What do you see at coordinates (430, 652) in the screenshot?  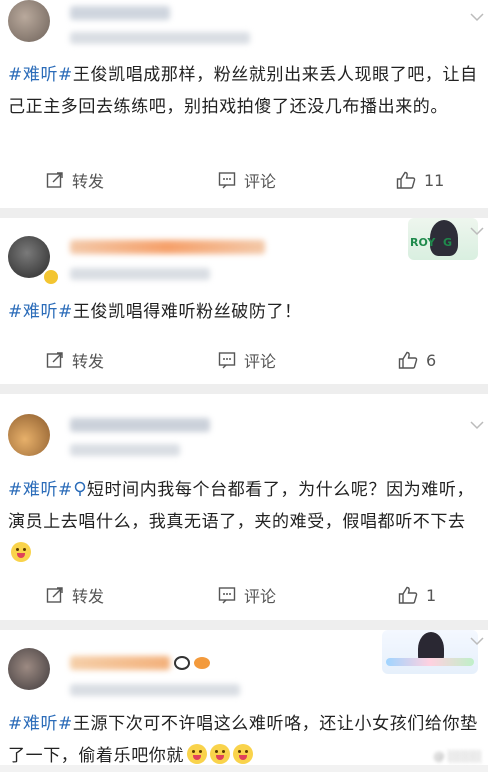 I see `fan-badge-image` at bounding box center [430, 652].